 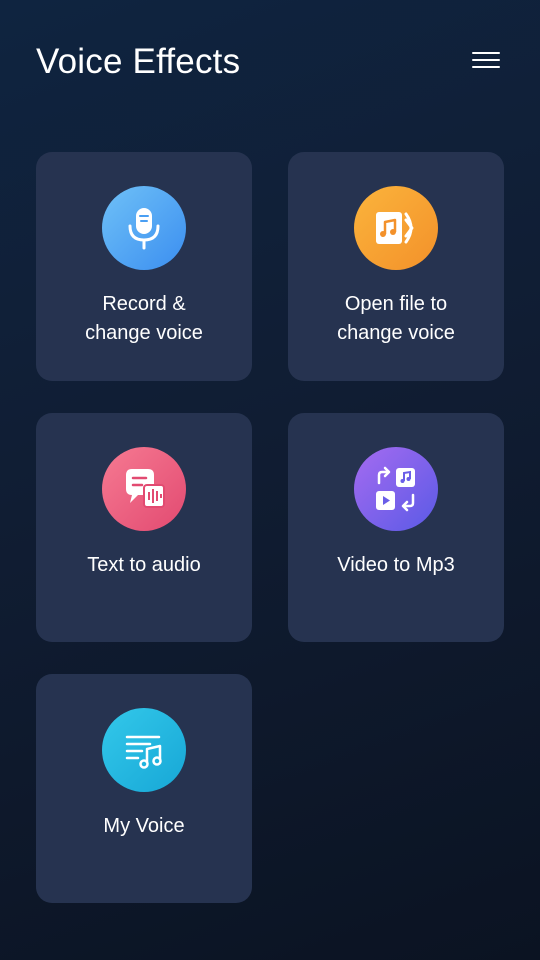 I want to click on music-file-icon, so click(x=396, y=228).